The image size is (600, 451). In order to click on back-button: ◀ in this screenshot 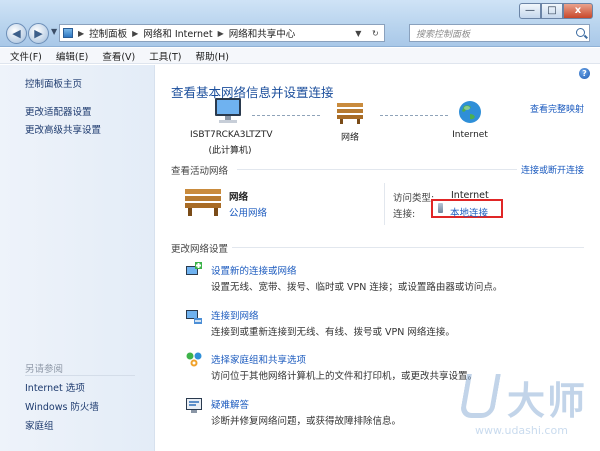, I will do `click(16, 33)`.